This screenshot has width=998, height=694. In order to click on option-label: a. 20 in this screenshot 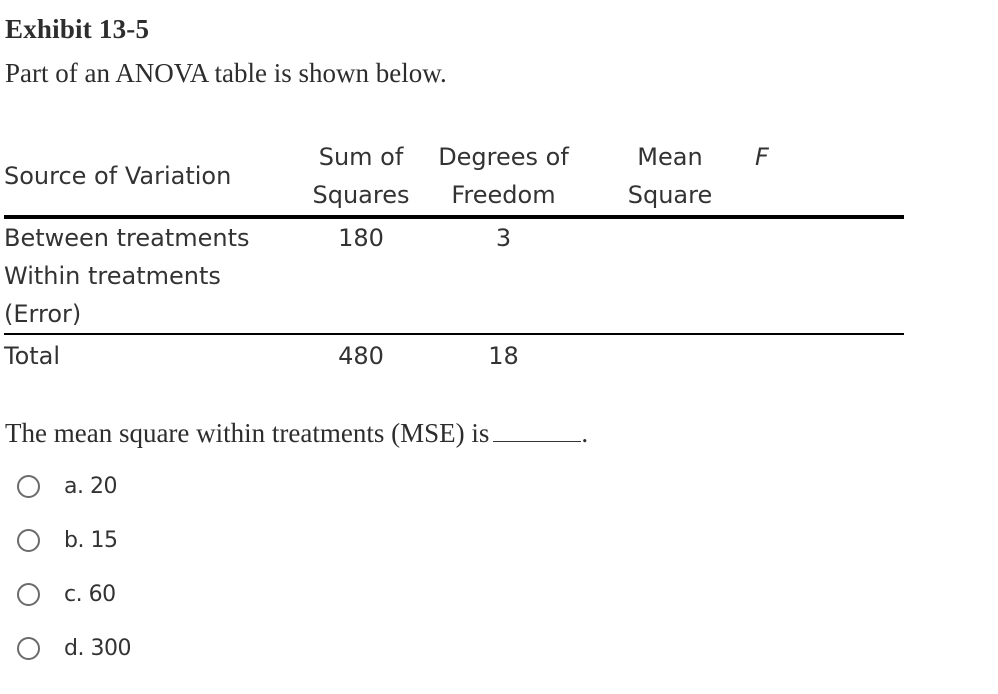, I will do `click(90, 486)`.